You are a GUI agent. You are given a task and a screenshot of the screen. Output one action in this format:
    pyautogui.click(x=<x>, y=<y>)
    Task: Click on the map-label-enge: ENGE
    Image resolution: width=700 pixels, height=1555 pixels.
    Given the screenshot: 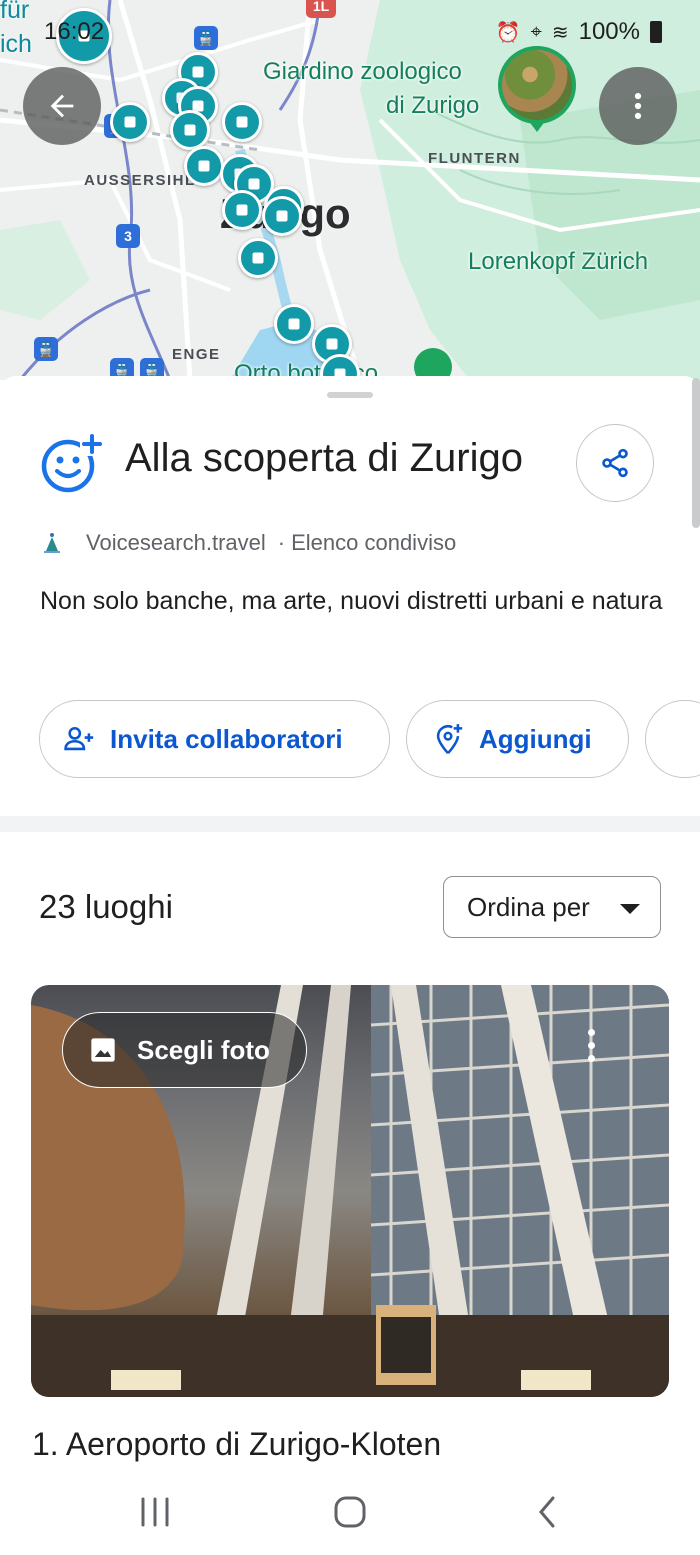 What is the action you would take?
    pyautogui.click(x=196, y=354)
    